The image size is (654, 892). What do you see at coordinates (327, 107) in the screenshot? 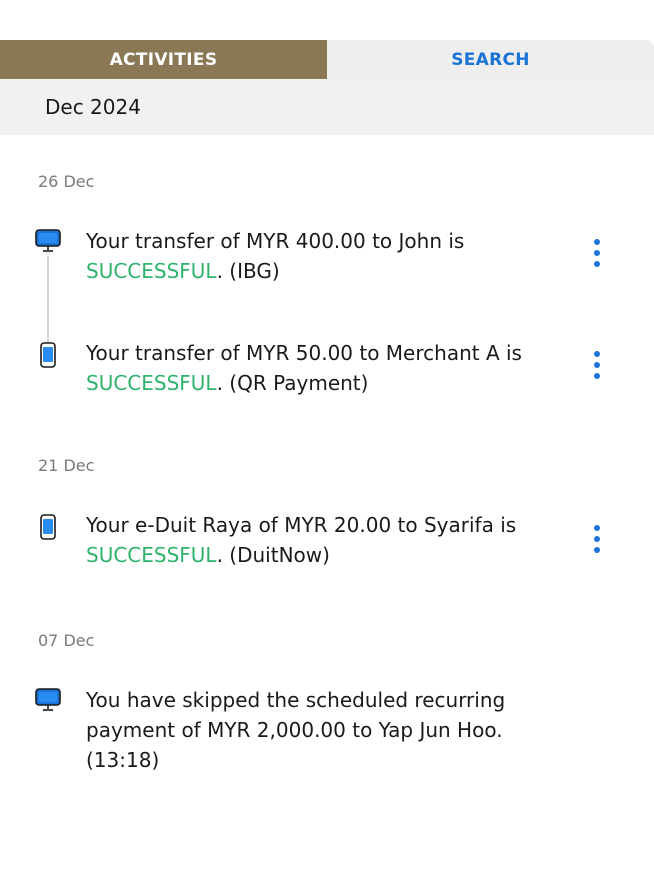
I see `month-header: Dec 2024` at bounding box center [327, 107].